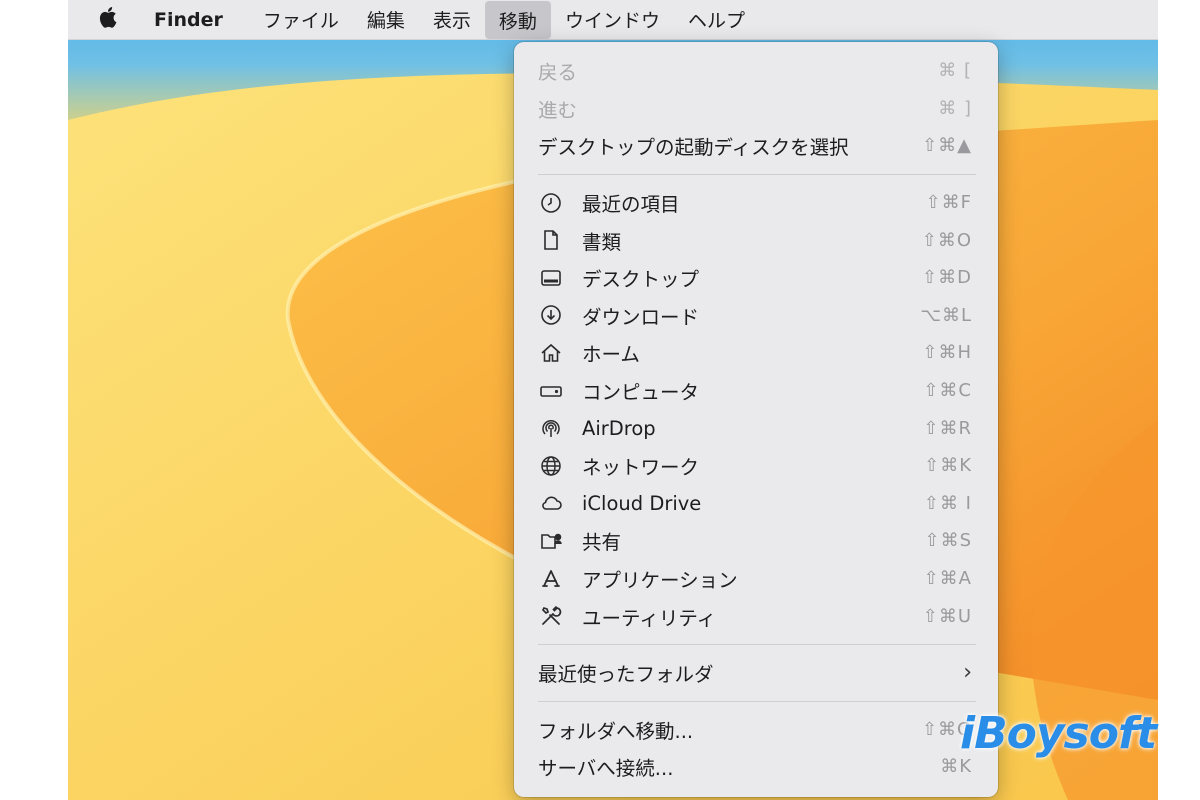  What do you see at coordinates (948, 541) in the screenshot?
I see `menu-item-shortcut: ⇧⌘S` at bounding box center [948, 541].